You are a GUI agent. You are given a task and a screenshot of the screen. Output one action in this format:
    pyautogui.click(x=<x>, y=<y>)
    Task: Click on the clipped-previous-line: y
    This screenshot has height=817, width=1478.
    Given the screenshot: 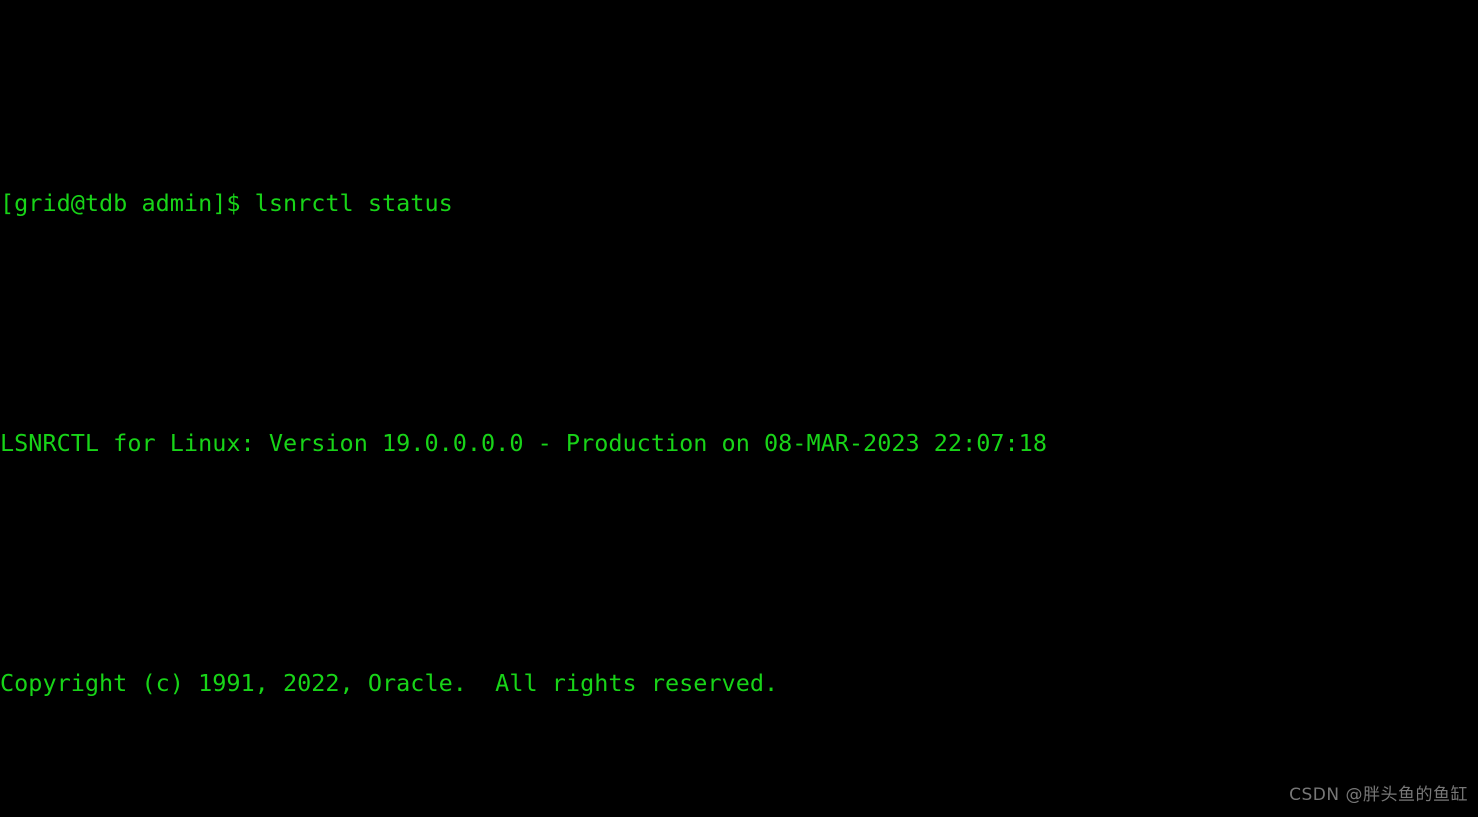 What is the action you would take?
    pyautogui.click(x=739, y=94)
    